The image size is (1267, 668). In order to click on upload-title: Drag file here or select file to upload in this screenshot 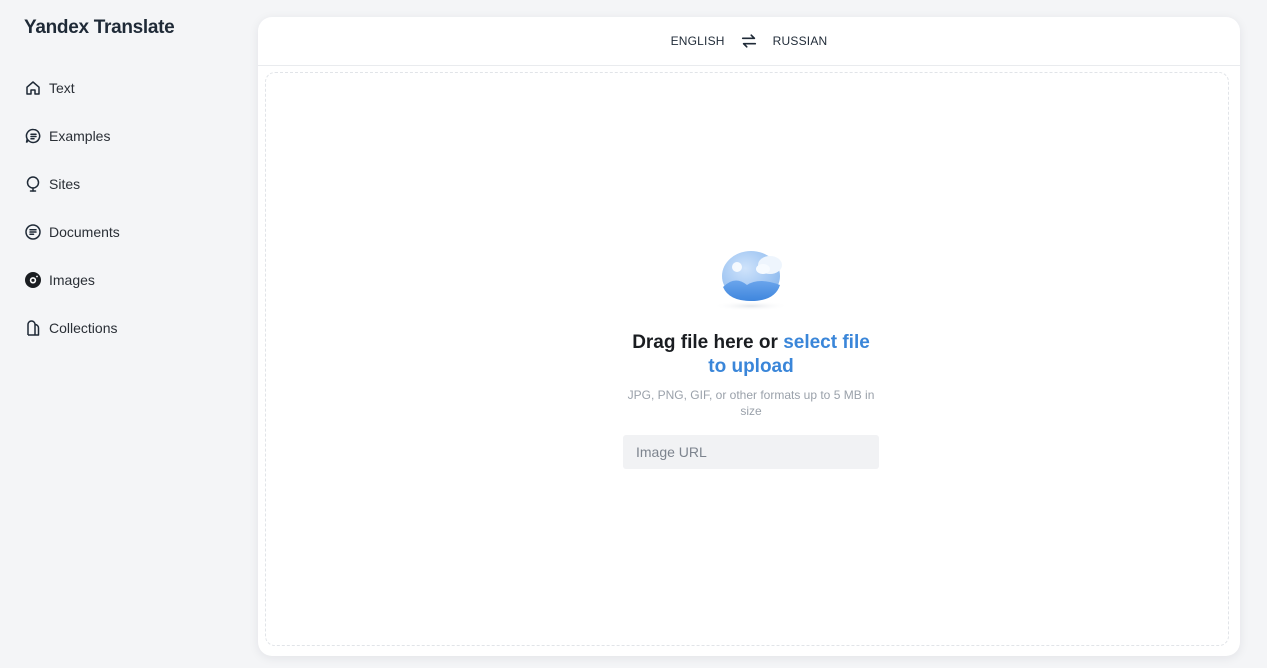, I will do `click(751, 355)`.